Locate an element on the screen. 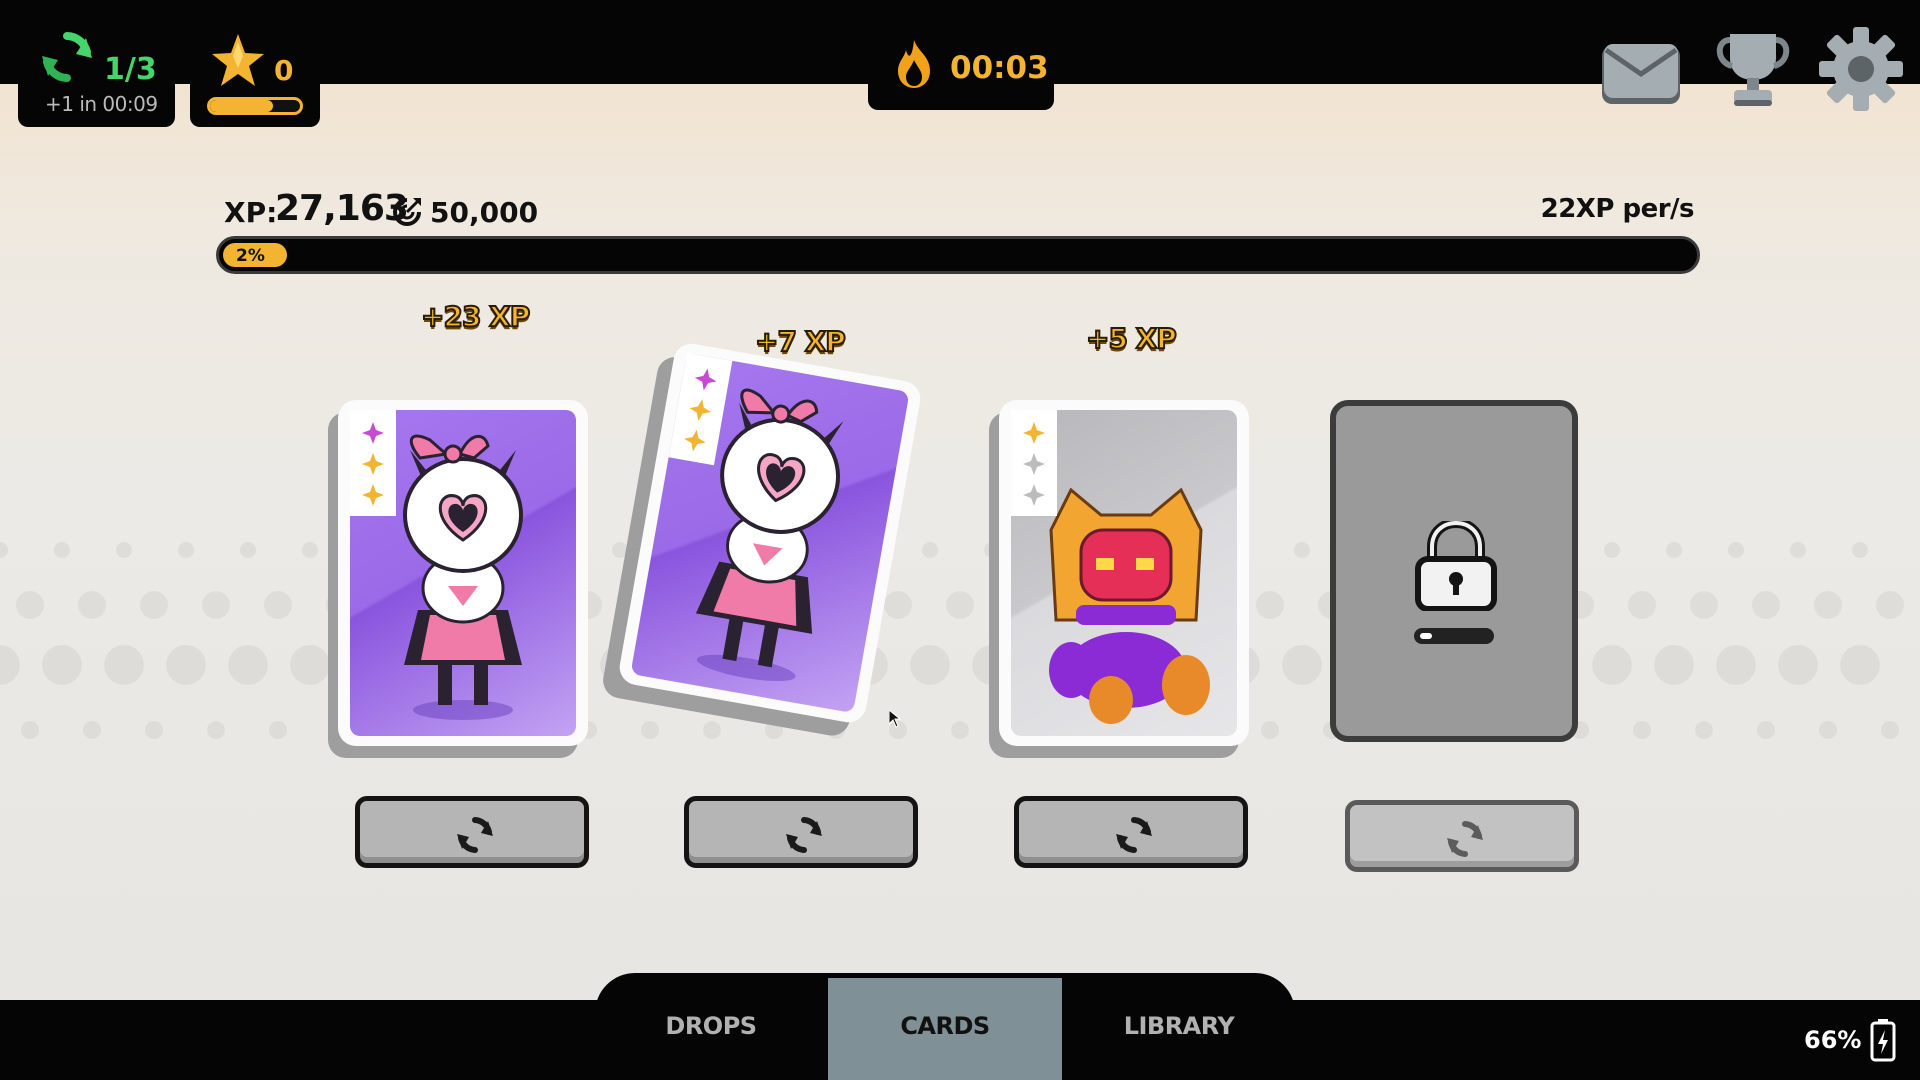  battery-level: 66% is located at coordinates (1833, 1040).